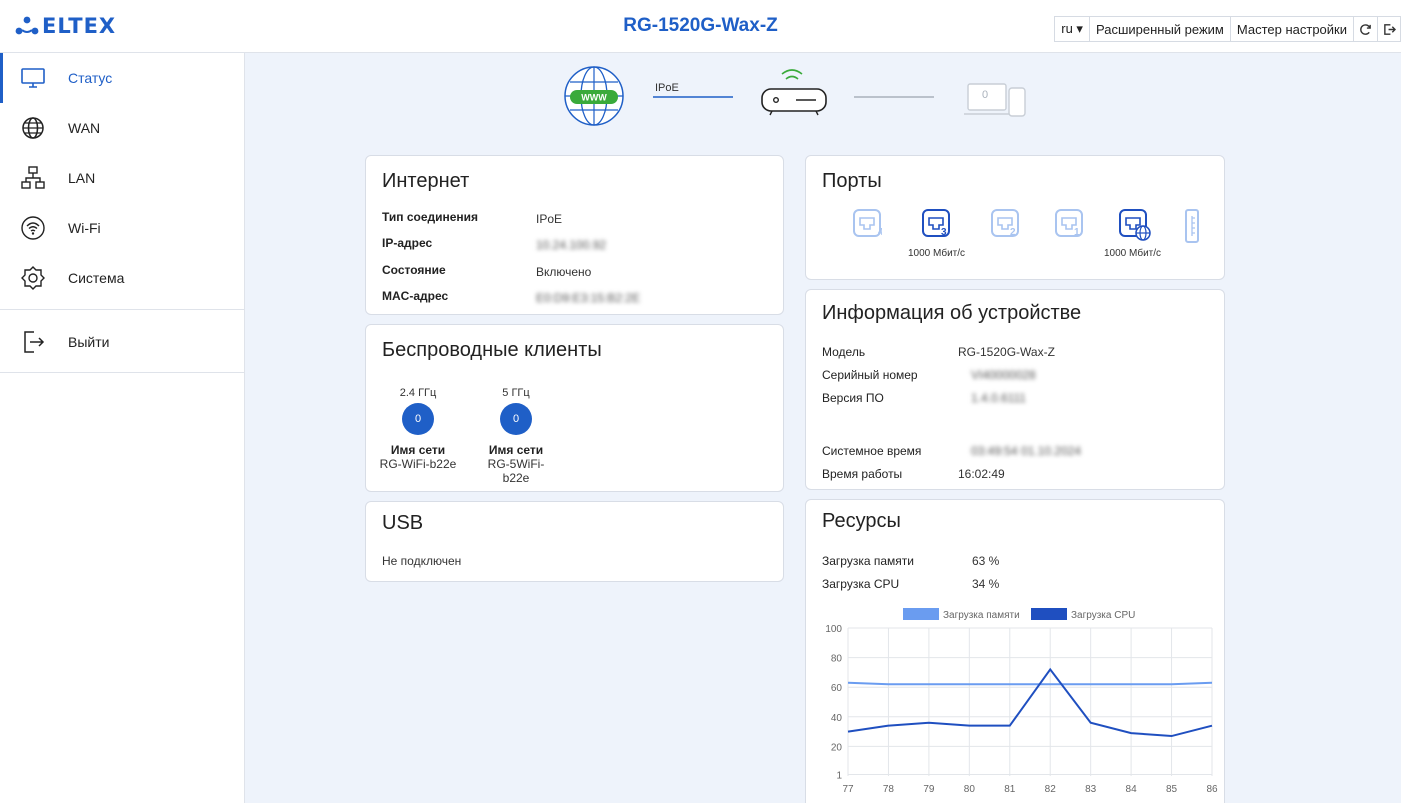  I want to click on y-tick-label: 20, so click(837, 747).